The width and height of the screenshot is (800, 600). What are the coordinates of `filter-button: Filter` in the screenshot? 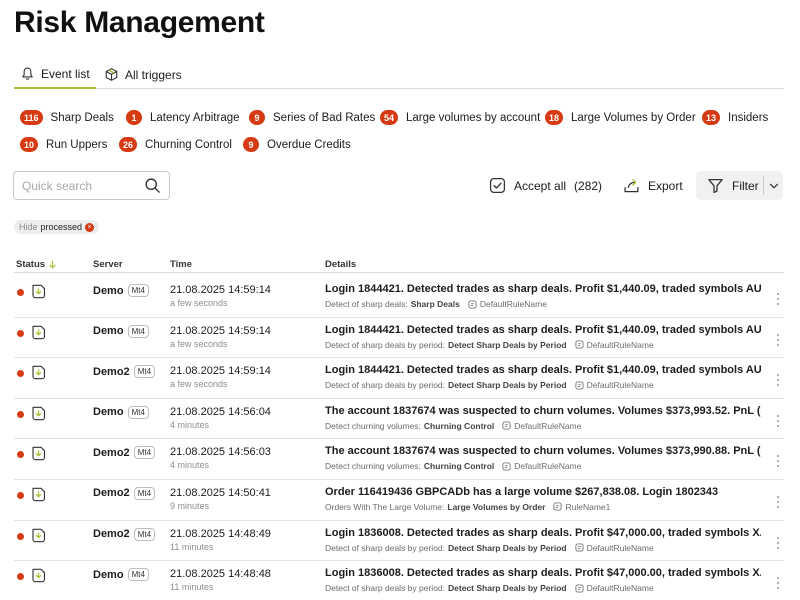 It's located at (729, 185).